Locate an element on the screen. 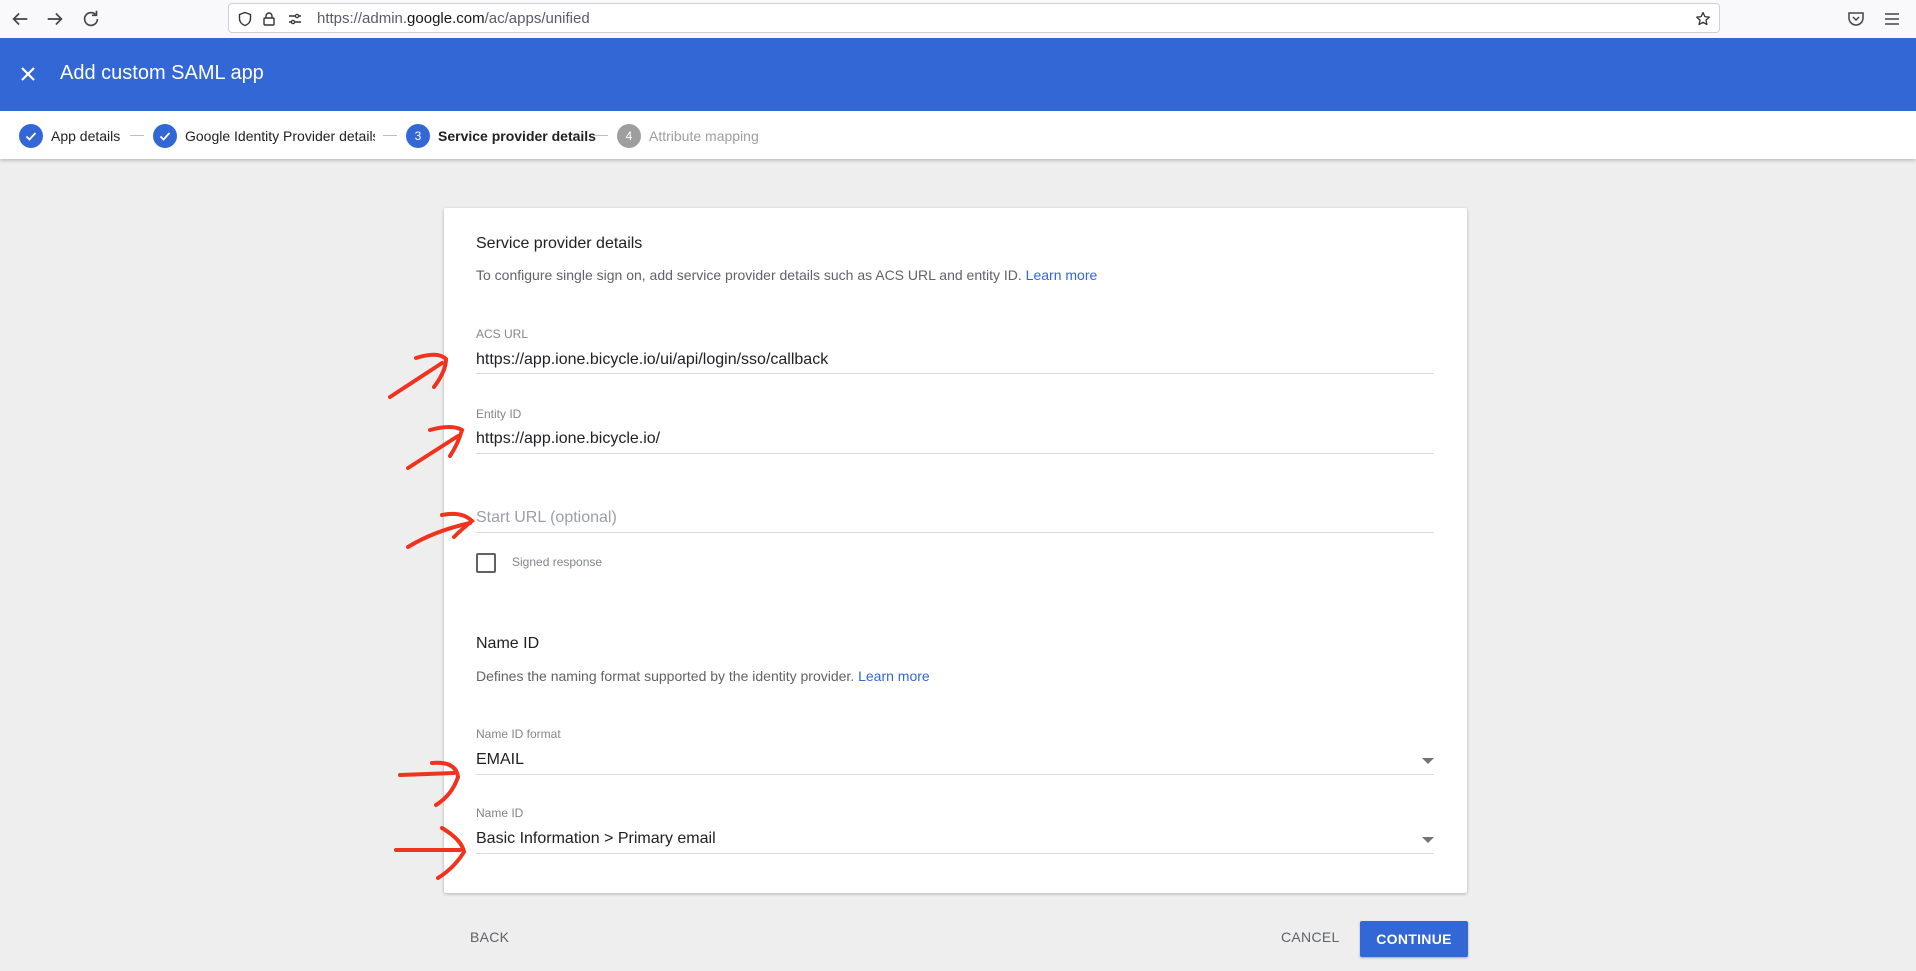 The width and height of the screenshot is (1916, 971). page-title: Add custom SAML app is located at coordinates (162, 73).